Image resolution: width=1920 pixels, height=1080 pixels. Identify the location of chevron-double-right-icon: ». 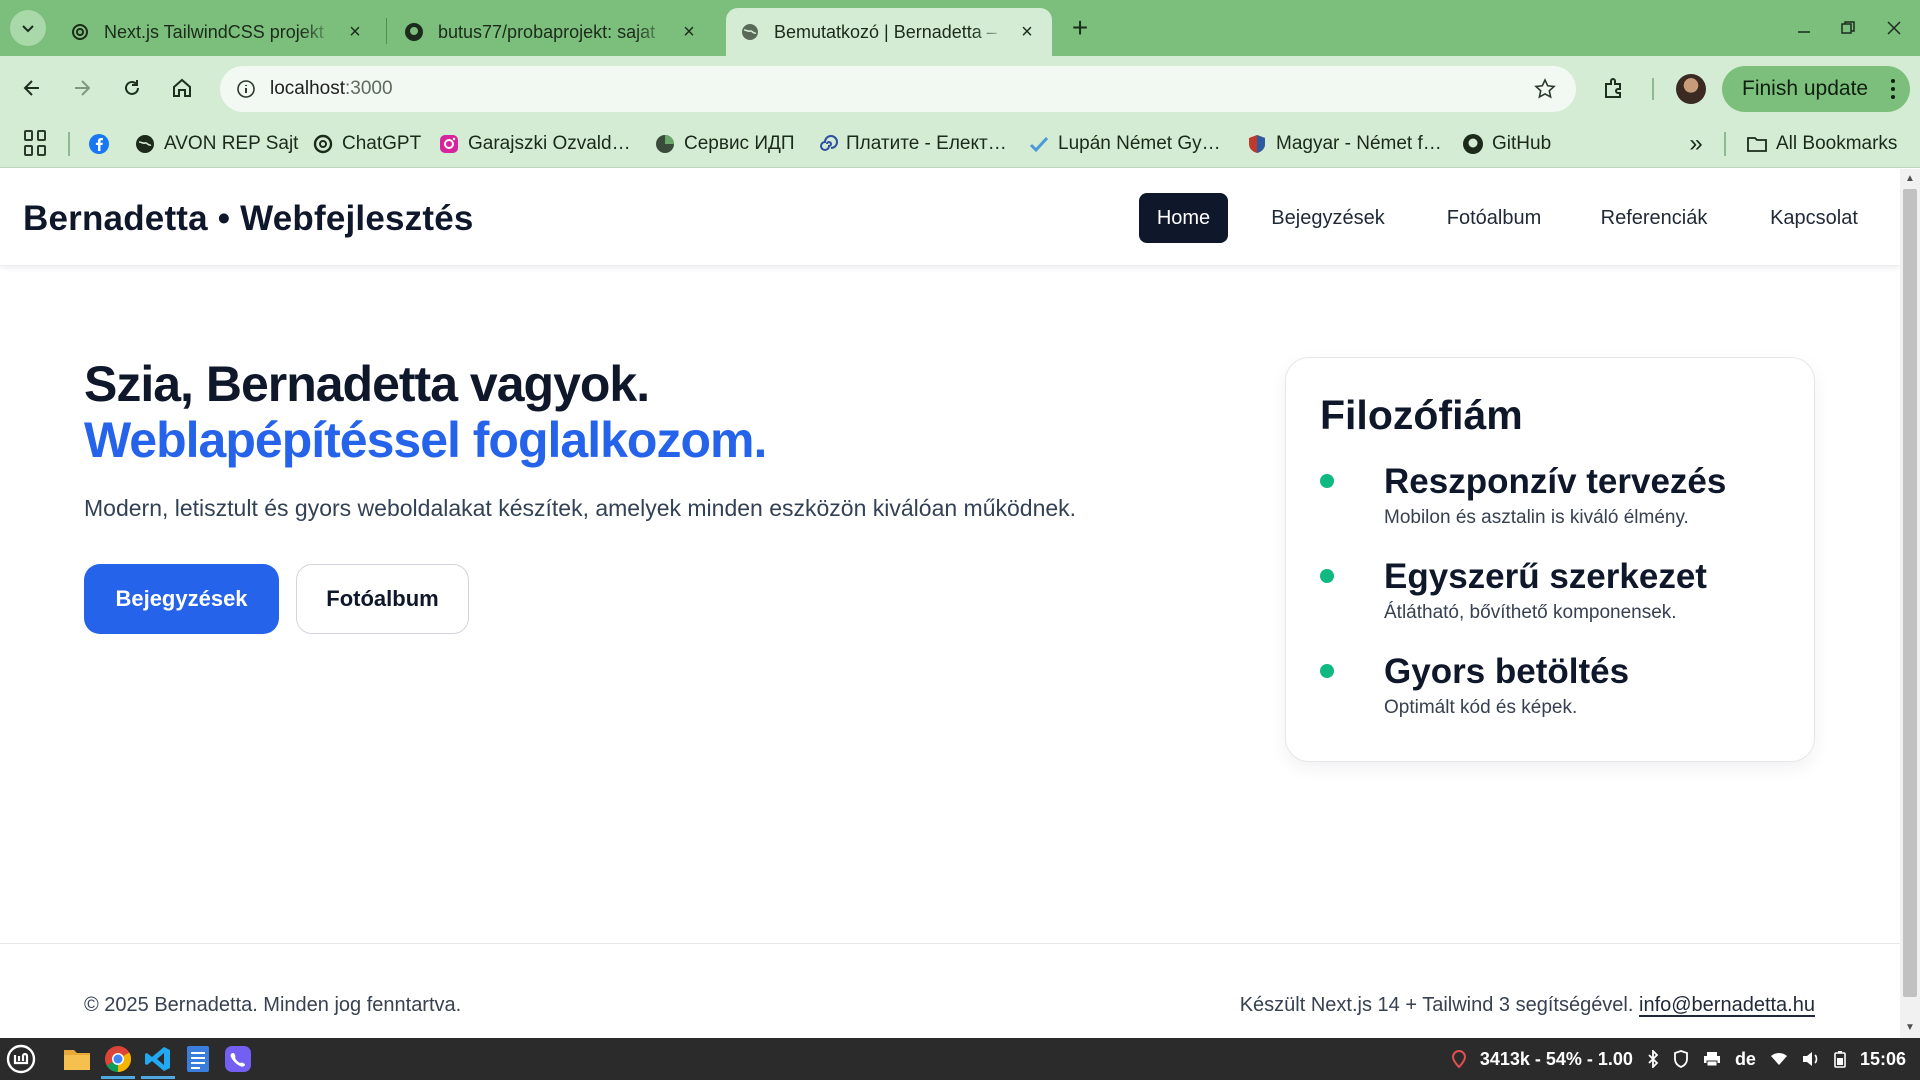
(1696, 144).